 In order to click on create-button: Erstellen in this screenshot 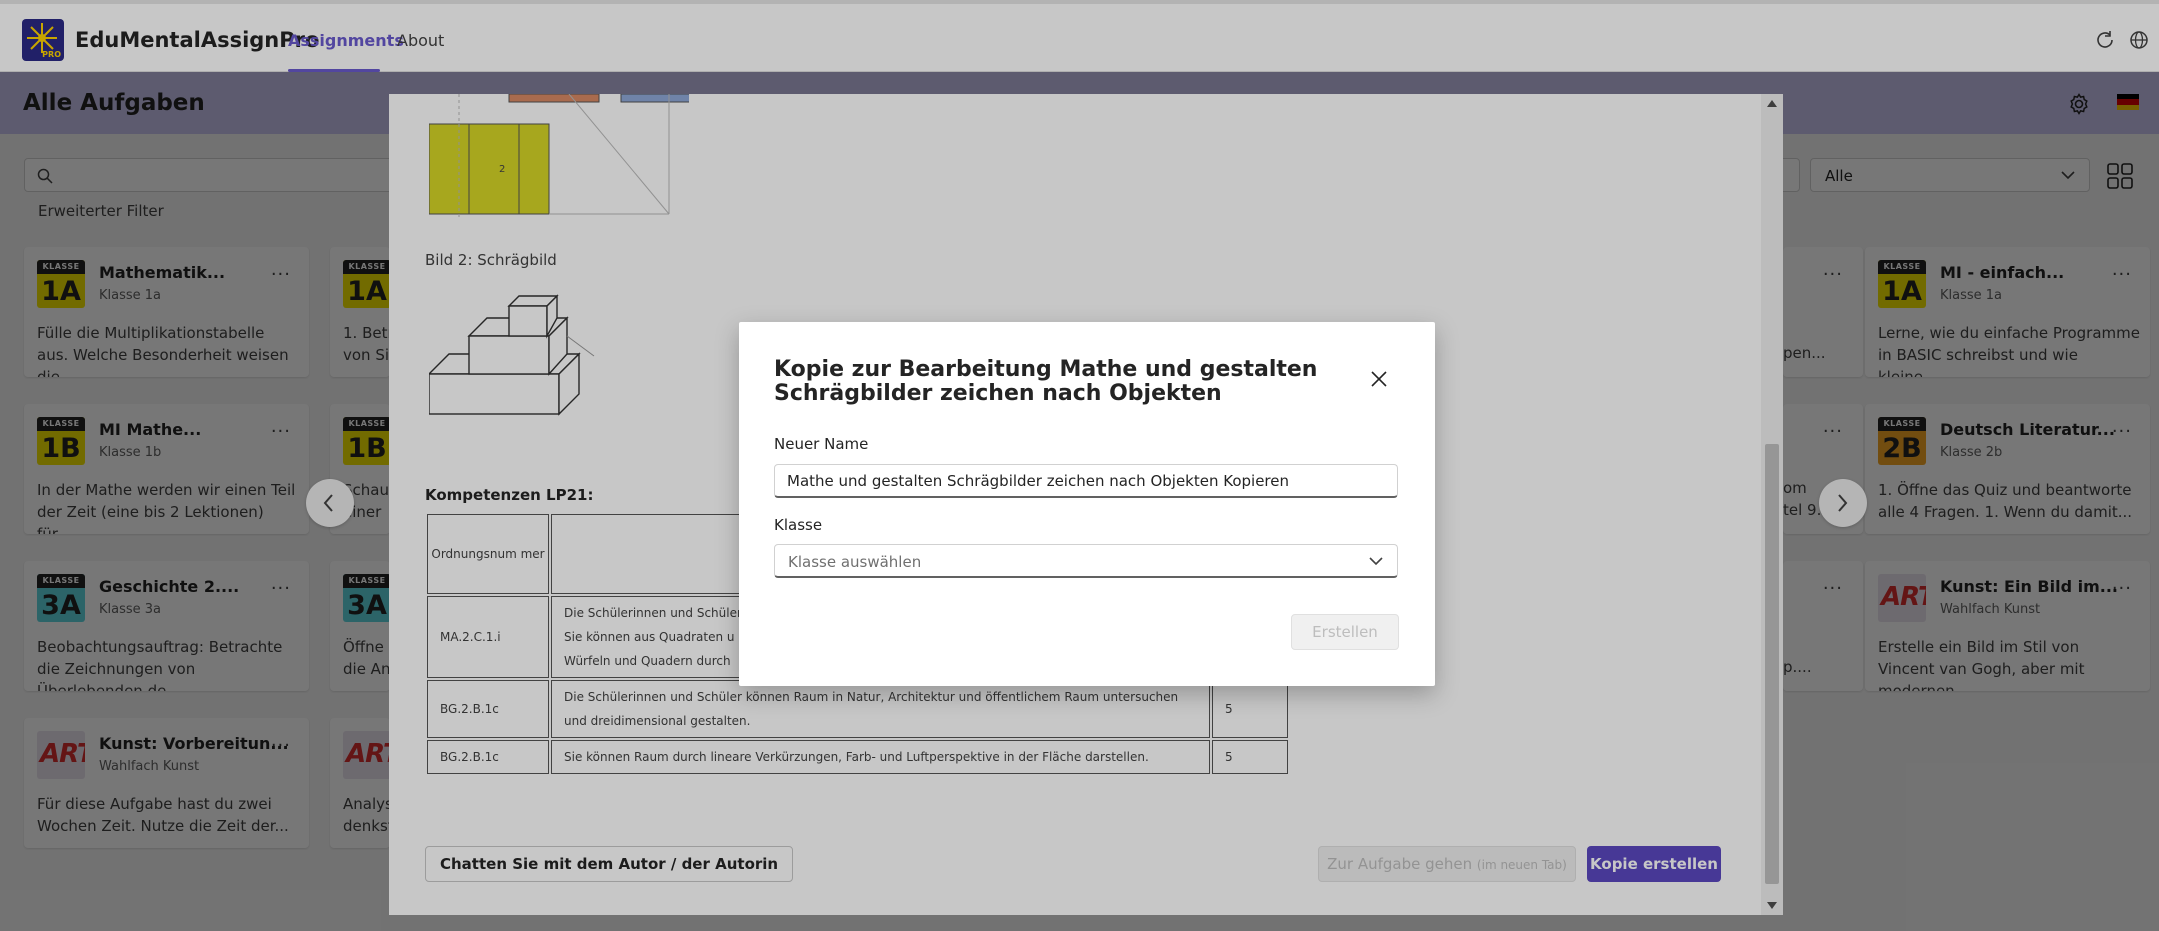, I will do `click(1345, 632)`.